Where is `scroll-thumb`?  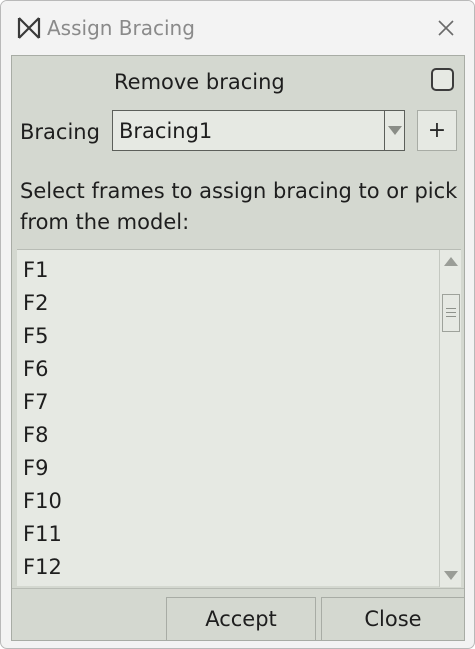
scroll-thumb is located at coordinates (451, 313).